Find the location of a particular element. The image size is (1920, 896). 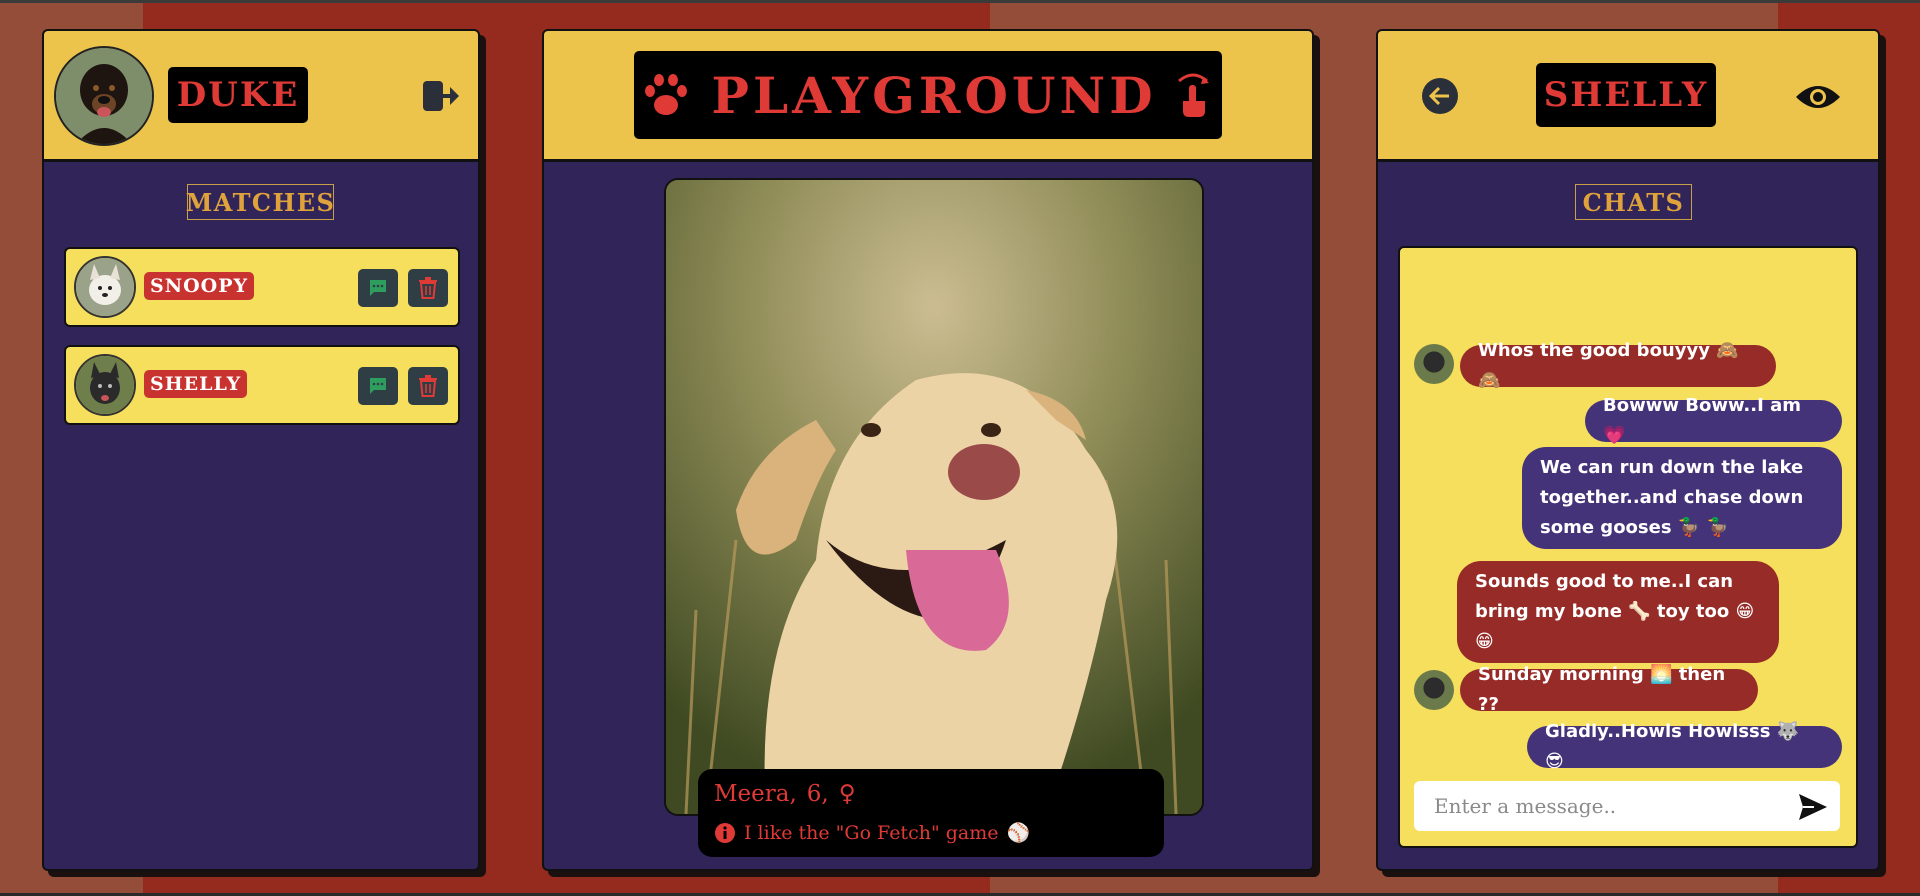

message-input is located at coordinates (1627, 806).